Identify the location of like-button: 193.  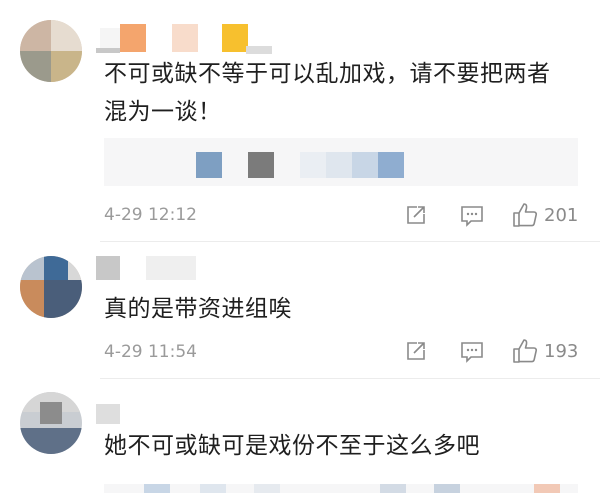
(545, 351).